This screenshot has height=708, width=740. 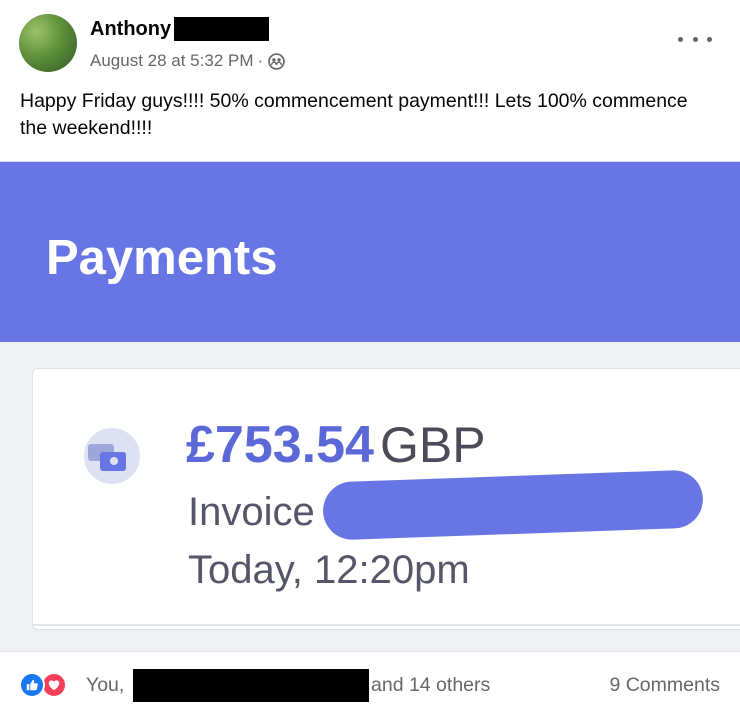 What do you see at coordinates (162, 258) in the screenshot?
I see `payments-title: Payments` at bounding box center [162, 258].